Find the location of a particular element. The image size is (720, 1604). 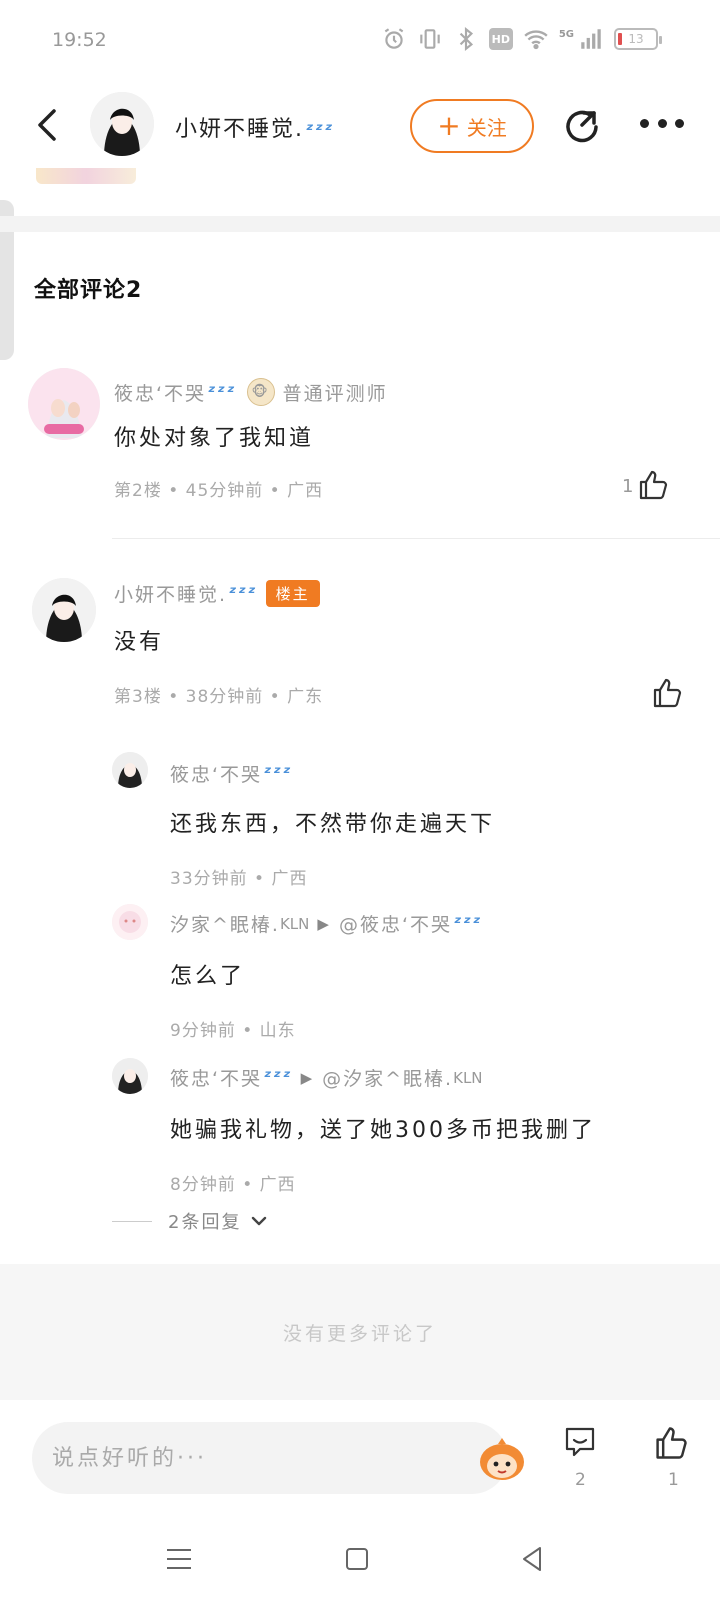

reply-author: 汐家^眠椿. KLN ▶ @筱忠‘不哭 ᶻᶻᶻ is located at coordinates (326, 923).